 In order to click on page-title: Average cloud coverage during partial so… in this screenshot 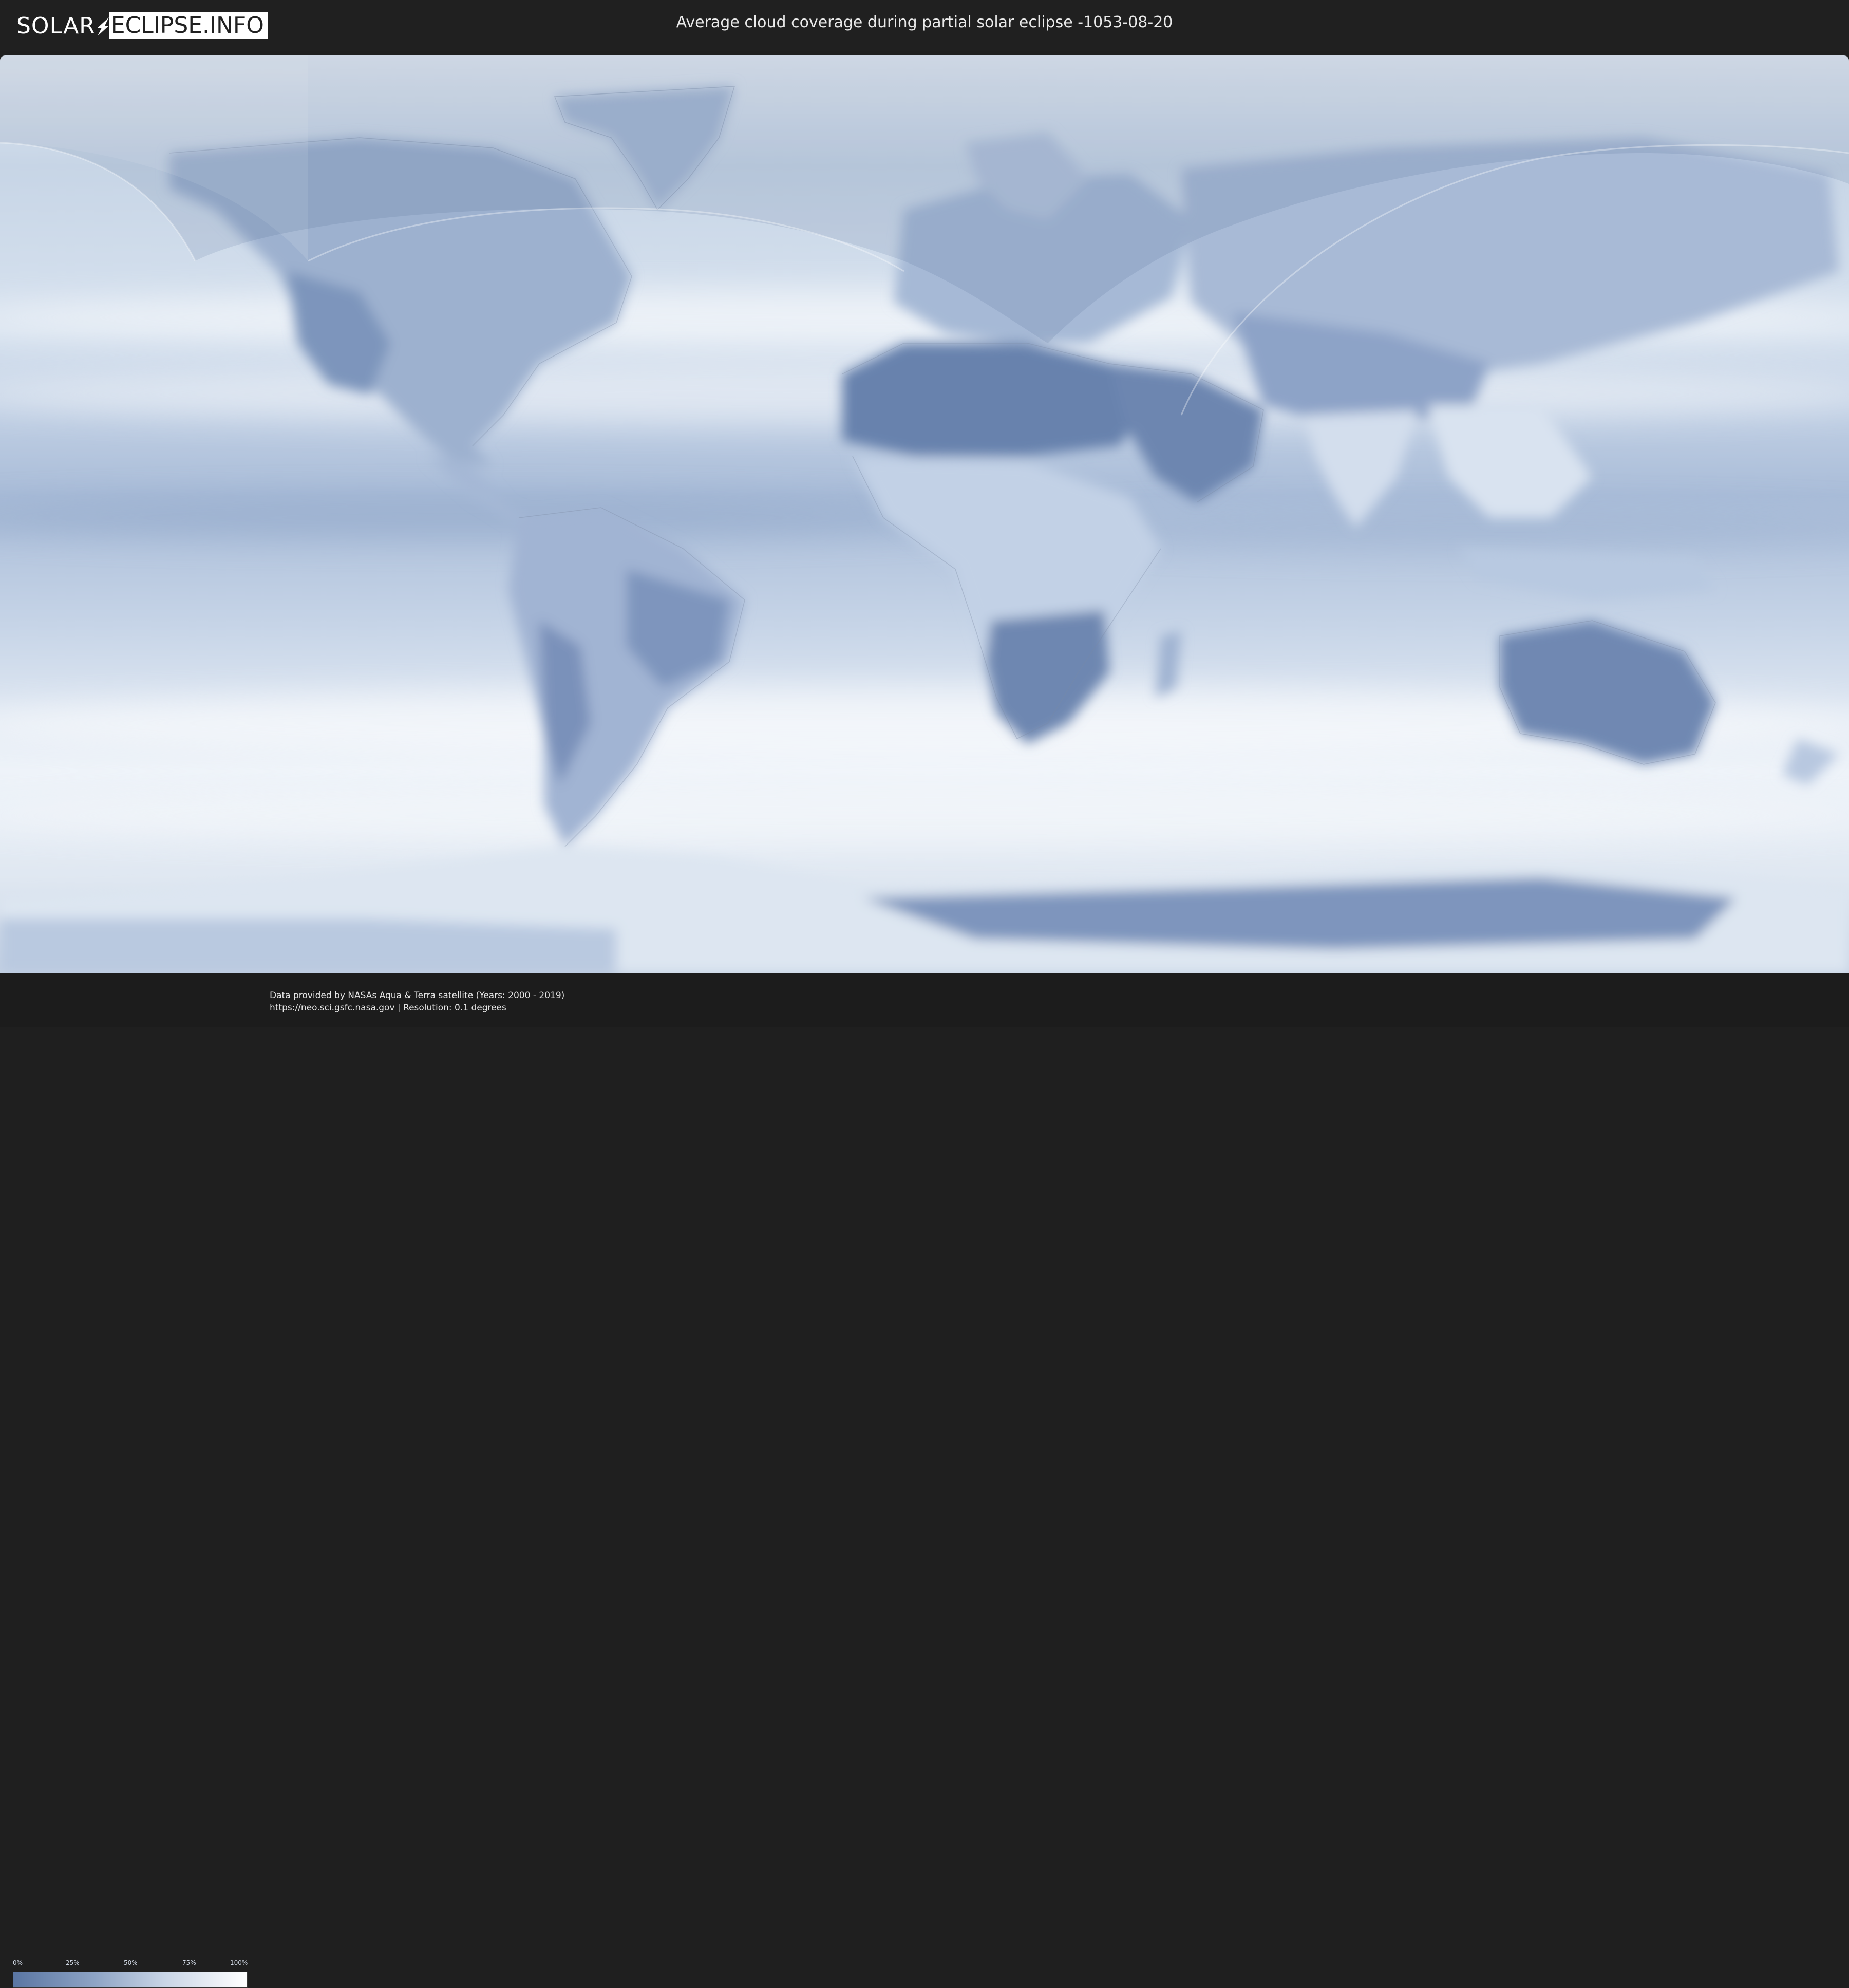, I will do `click(924, 22)`.